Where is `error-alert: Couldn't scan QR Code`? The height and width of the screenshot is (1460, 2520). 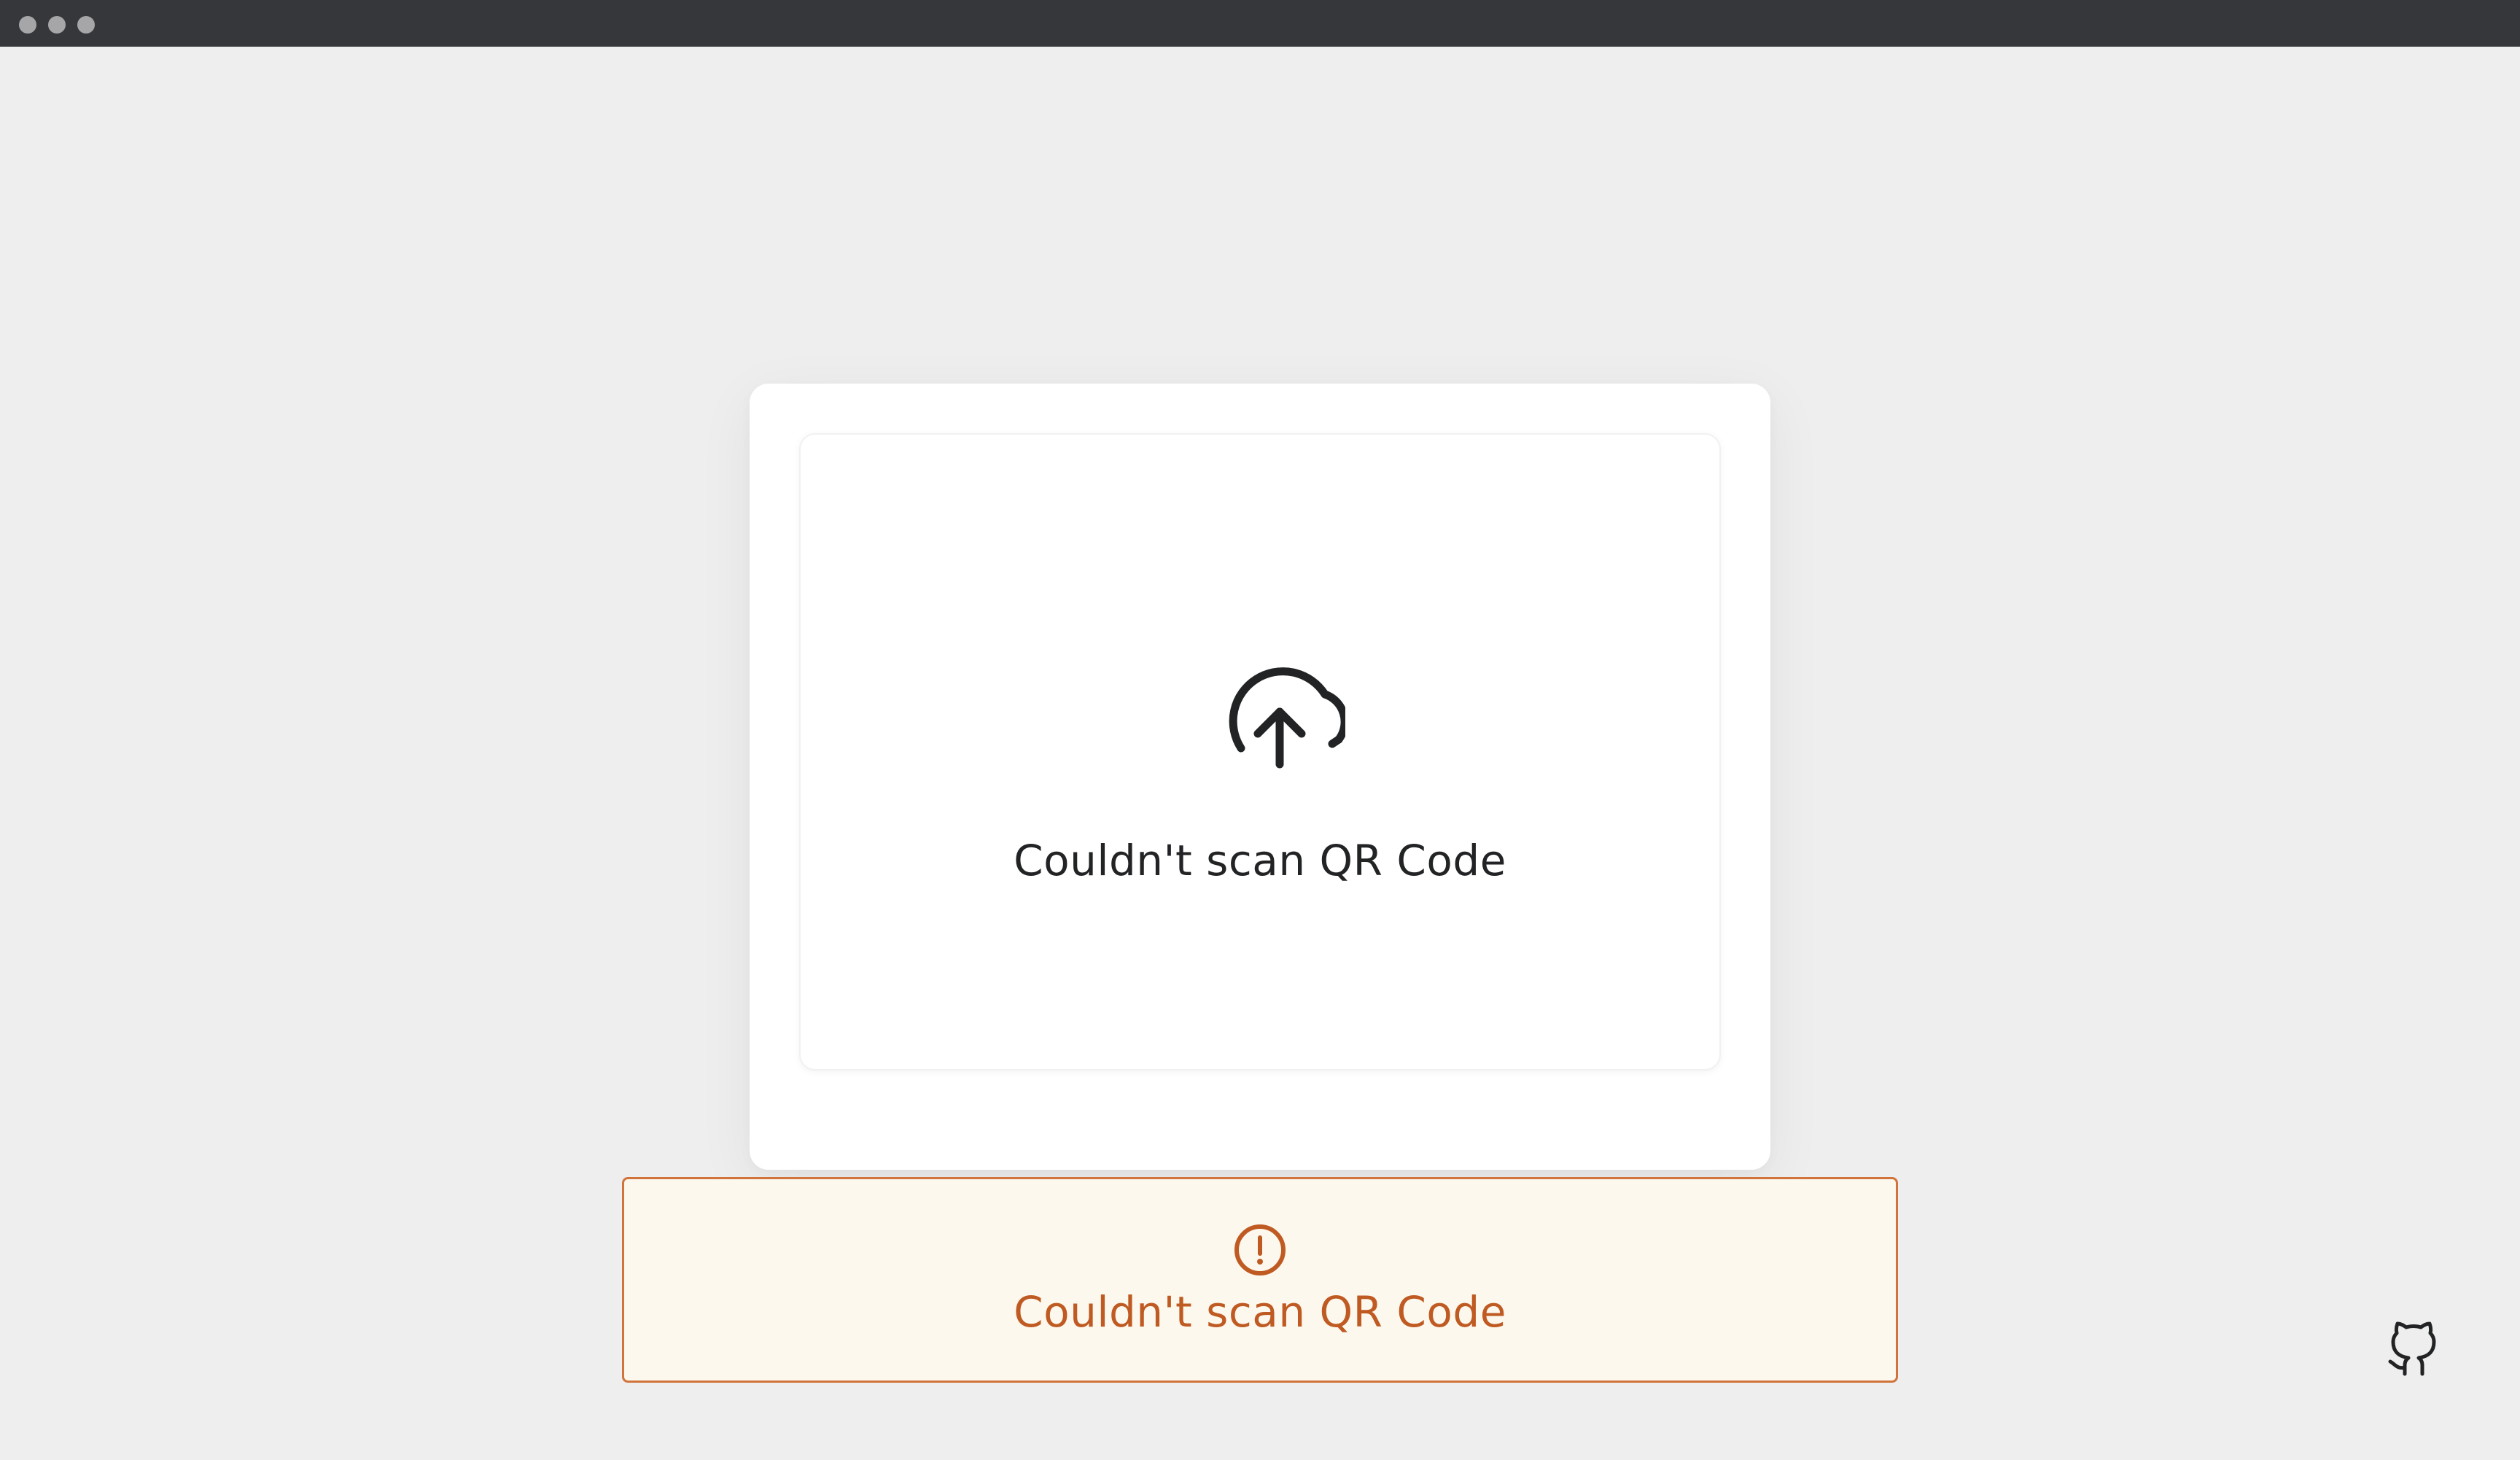 error-alert: Couldn't scan QR Code is located at coordinates (1260, 1280).